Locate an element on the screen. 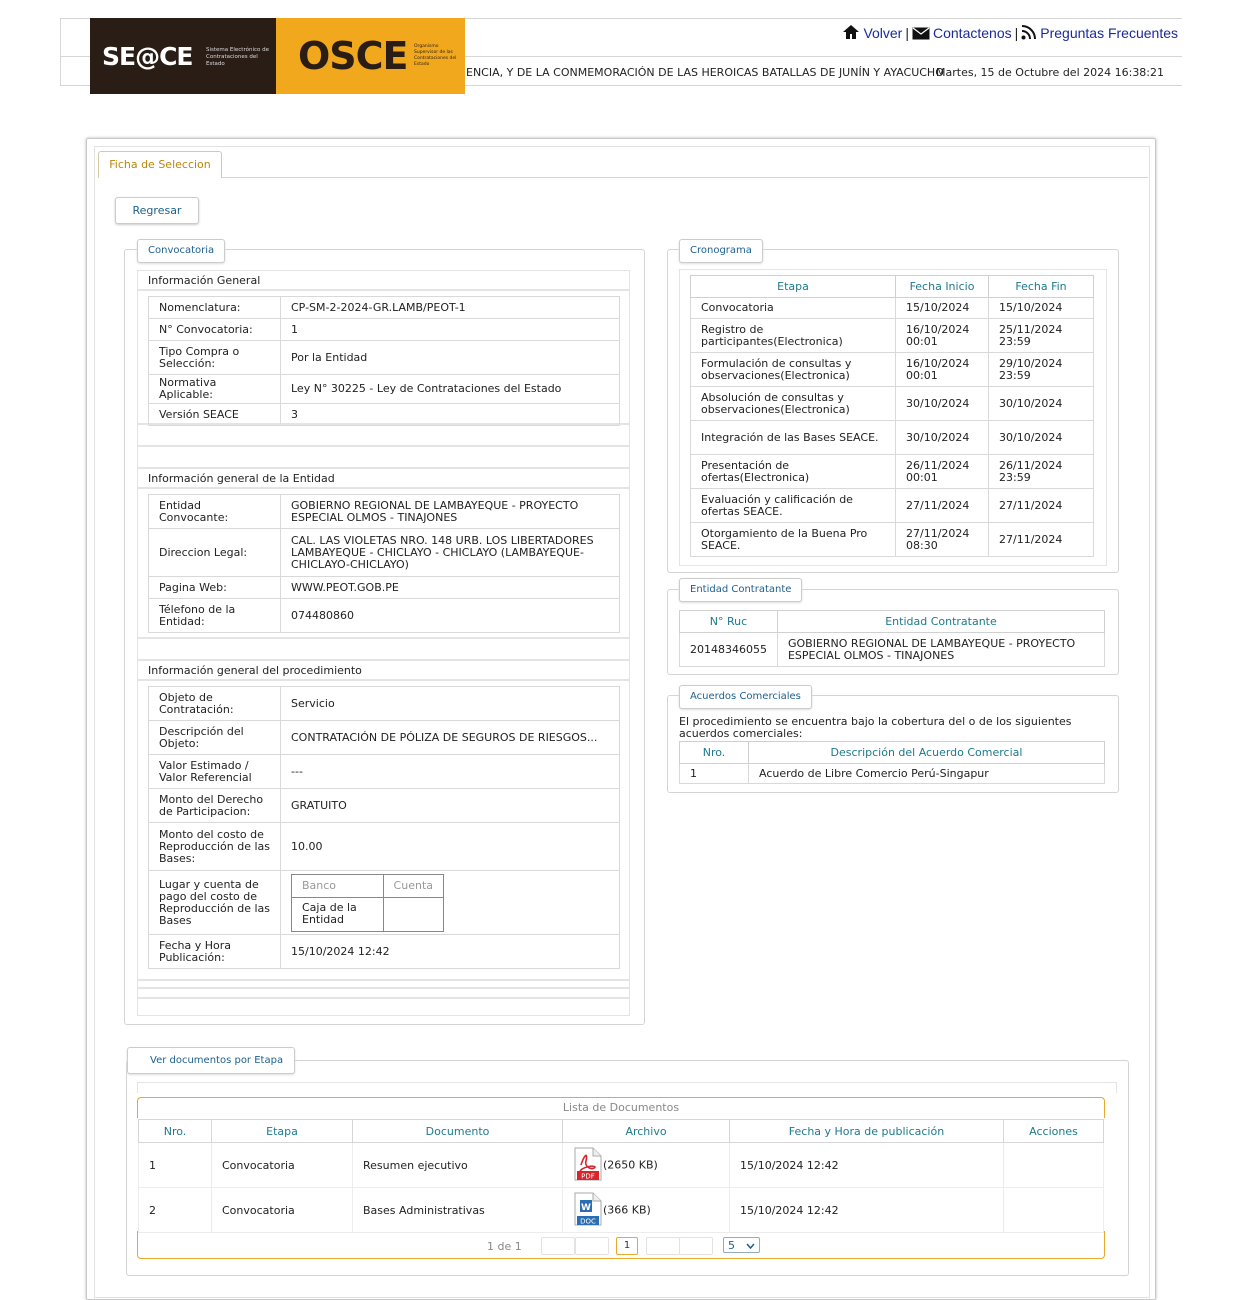 This screenshot has height=1300, width=1240. value: 15/10/2024 12:42 is located at coordinates (450, 951).